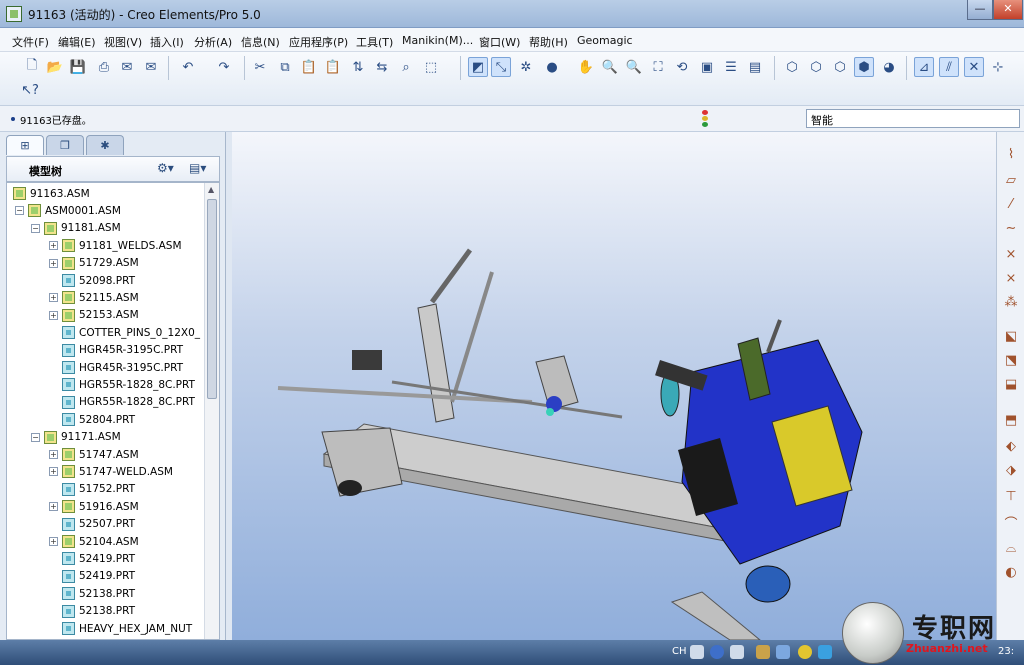  I want to click on tree-node: 52804.PRT, so click(92, 419).